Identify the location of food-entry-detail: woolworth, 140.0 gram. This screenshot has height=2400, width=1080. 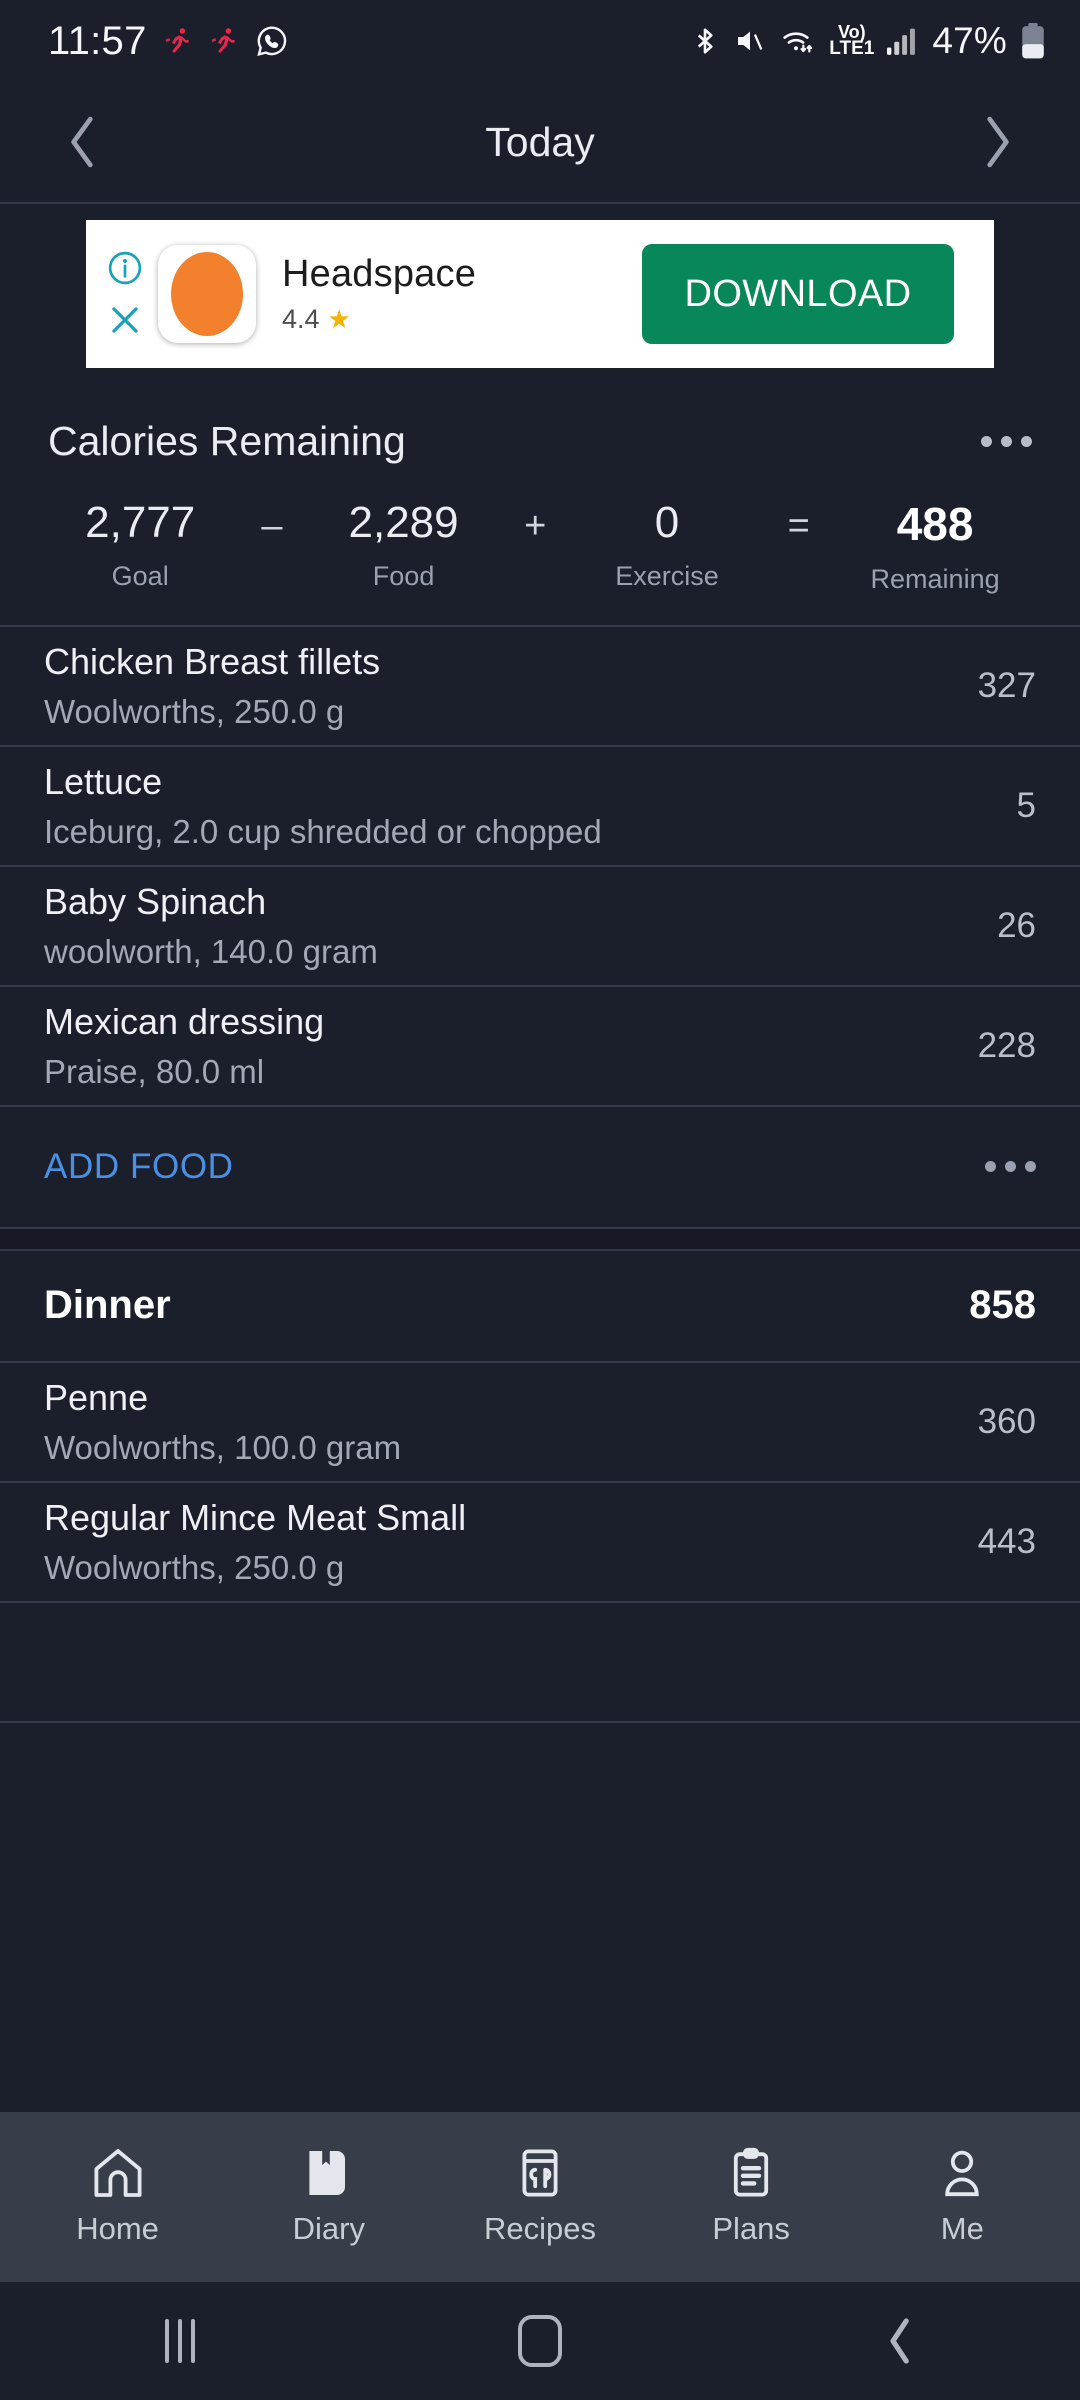
(211, 951).